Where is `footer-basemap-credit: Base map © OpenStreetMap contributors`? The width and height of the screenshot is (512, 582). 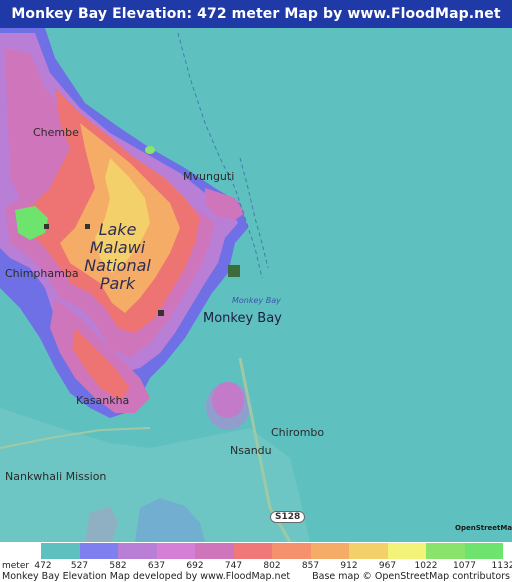
footer-basemap-credit: Base map © OpenStreetMap contributors is located at coordinates (411, 576).